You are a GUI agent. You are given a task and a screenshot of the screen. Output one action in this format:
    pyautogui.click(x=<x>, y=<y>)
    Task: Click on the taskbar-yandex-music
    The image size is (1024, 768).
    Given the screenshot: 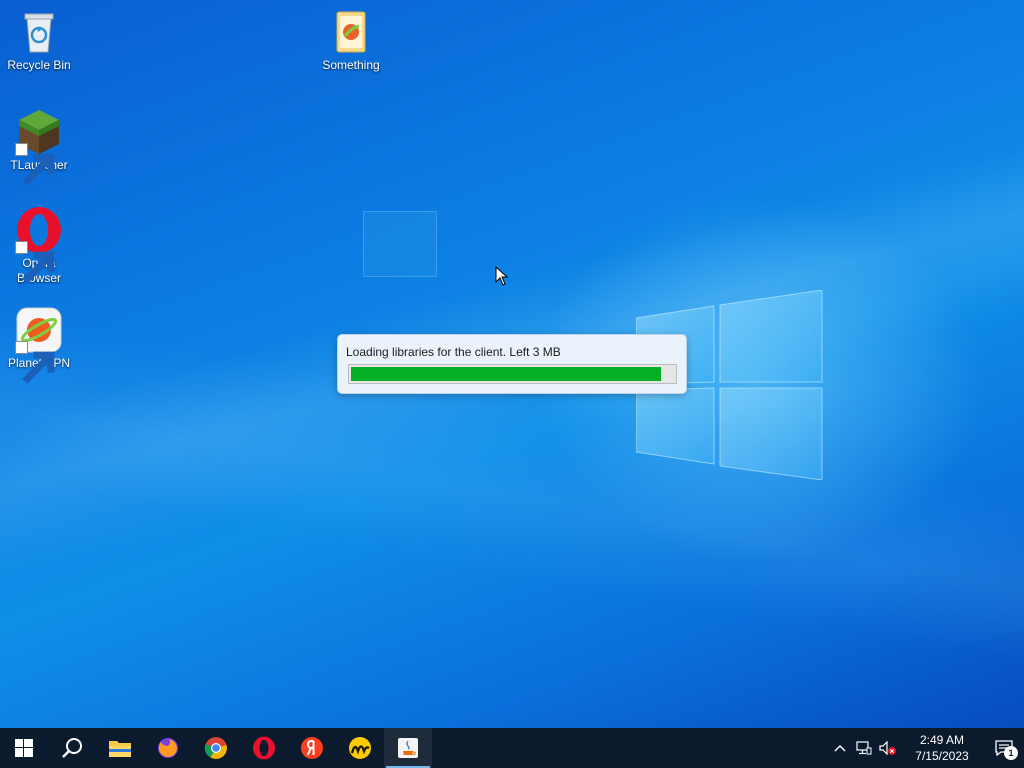 What is the action you would take?
    pyautogui.click(x=360, y=748)
    